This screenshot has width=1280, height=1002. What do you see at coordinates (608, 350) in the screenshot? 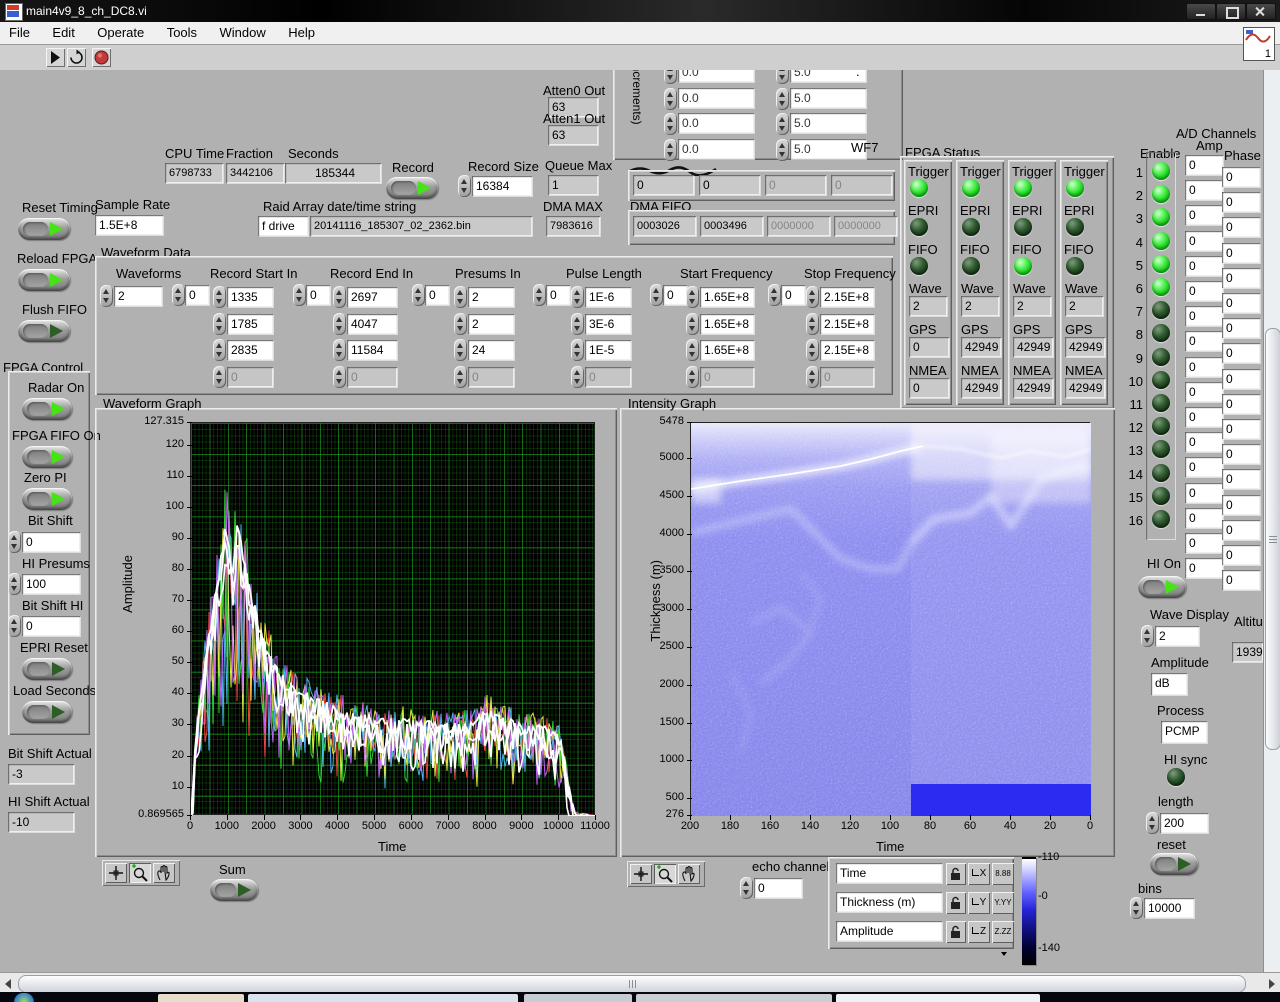
I see `array-element-field: 1E-5` at bounding box center [608, 350].